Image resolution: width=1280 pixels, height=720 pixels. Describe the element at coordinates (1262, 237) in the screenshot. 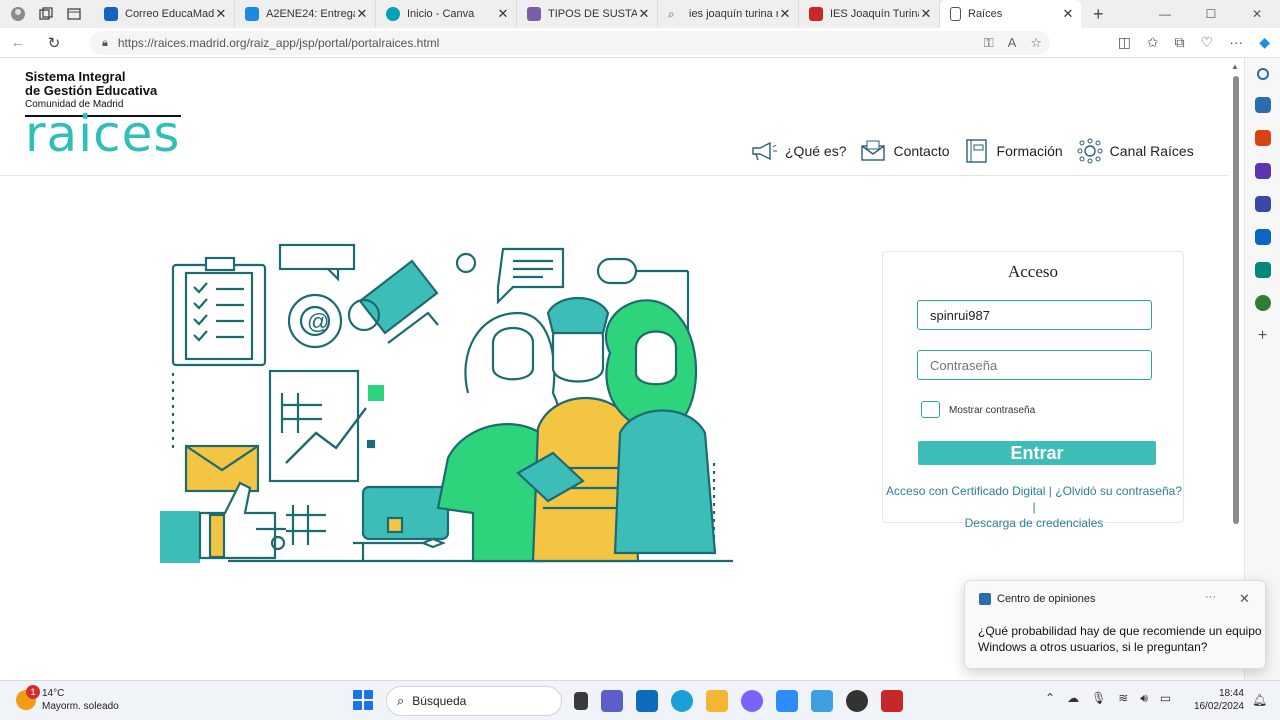

I see `outlook-icon` at that location.